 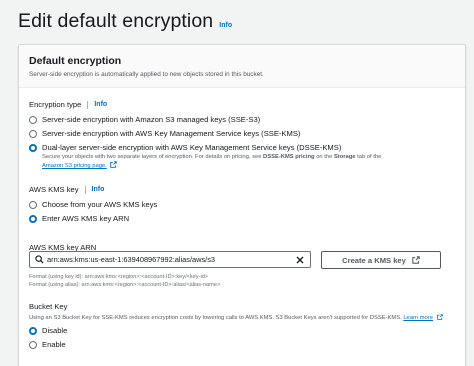 I want to click on kms-key-label: AWS KMS key, so click(x=54, y=189).